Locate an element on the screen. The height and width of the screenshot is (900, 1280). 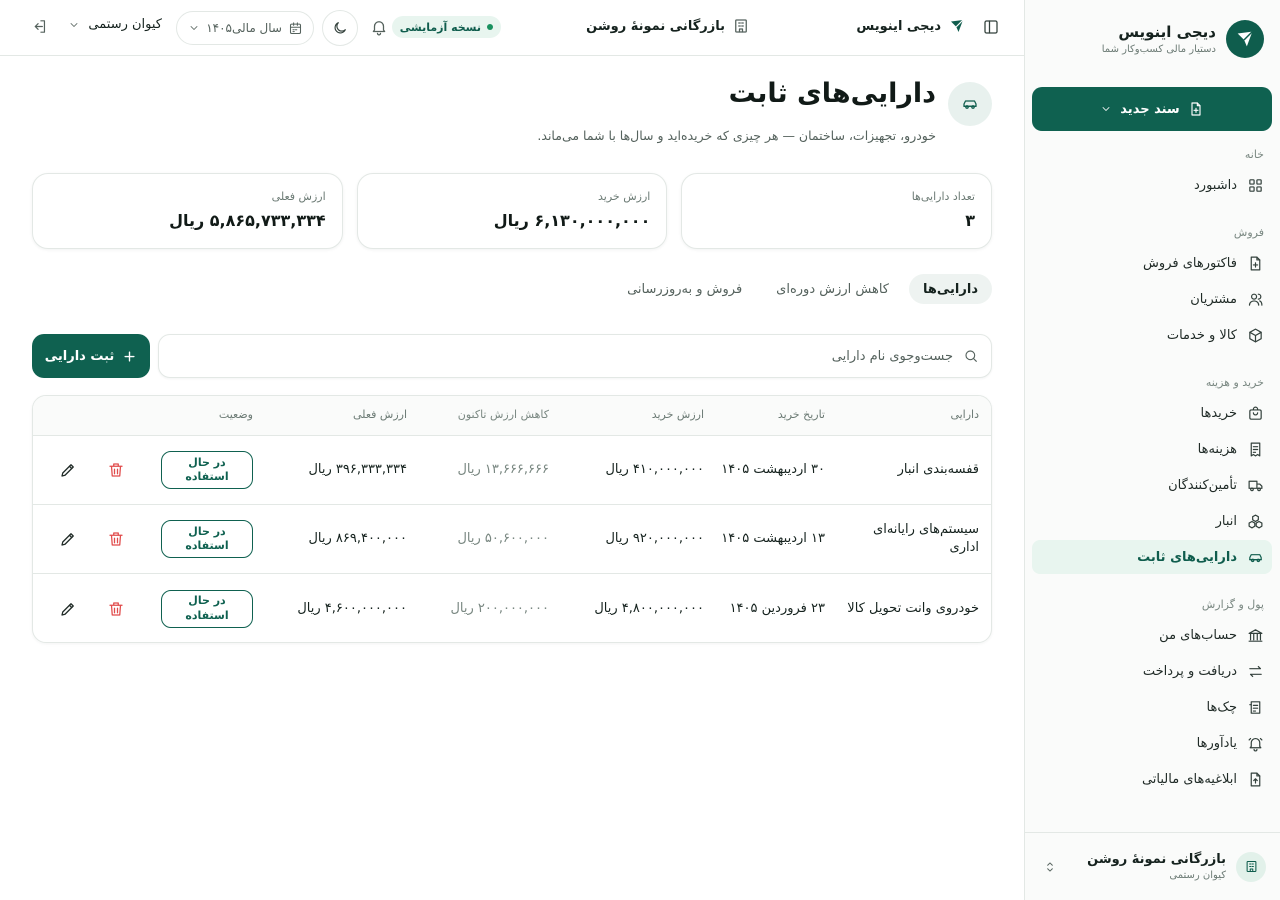
sidebar-item-label: خریدها is located at coordinates (1218, 413).